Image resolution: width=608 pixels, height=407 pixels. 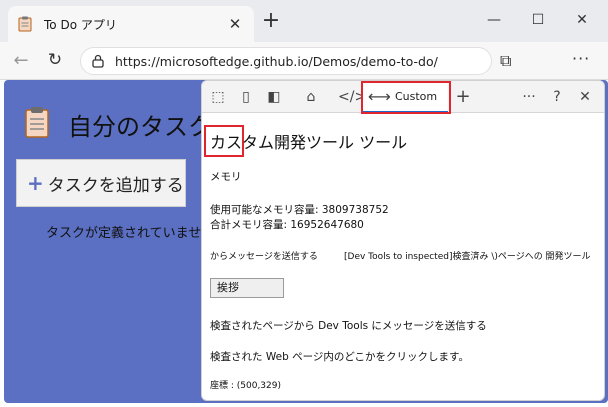 What do you see at coordinates (245, 386) in the screenshot?
I see `coordinates-readout: 座標 : (500,329)` at bounding box center [245, 386].